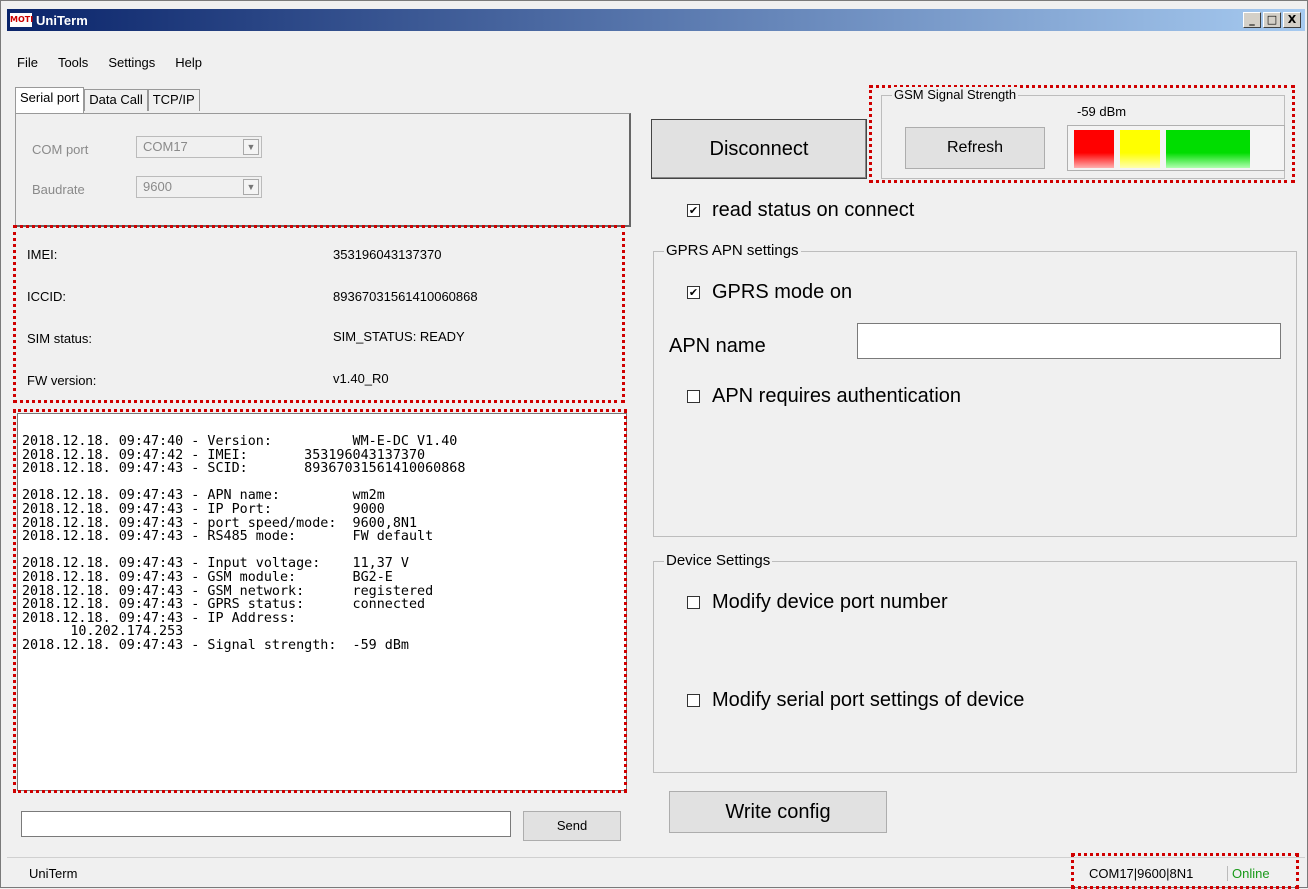 This screenshot has height=889, width=1308. I want to click on send-button: Send, so click(572, 826).